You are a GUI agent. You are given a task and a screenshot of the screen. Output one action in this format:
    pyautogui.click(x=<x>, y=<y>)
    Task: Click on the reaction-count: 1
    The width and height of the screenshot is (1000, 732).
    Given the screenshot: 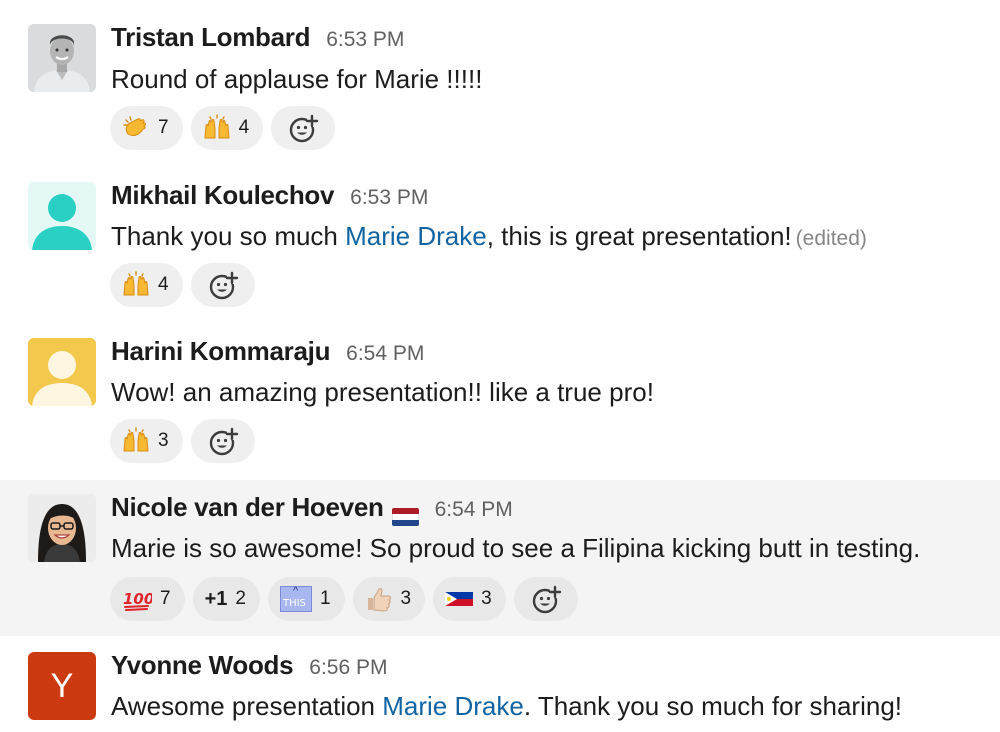 What is the action you would take?
    pyautogui.click(x=325, y=598)
    